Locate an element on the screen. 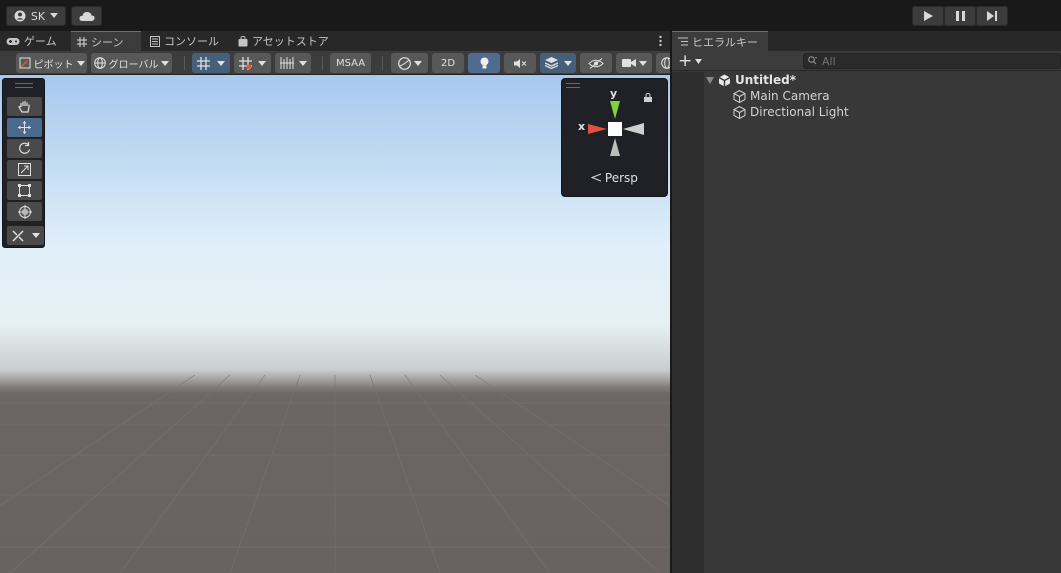 Image resolution: width=1061 pixels, height=573 pixels. console-icon is located at coordinates (155, 41).